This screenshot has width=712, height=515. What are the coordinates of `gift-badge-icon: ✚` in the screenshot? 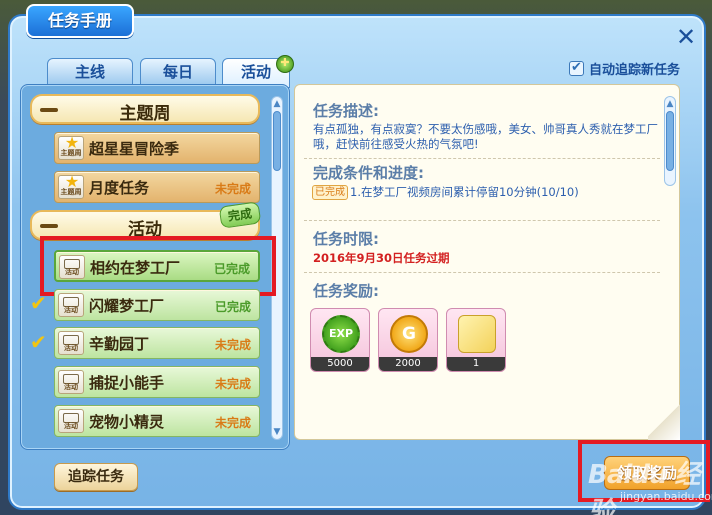 It's located at (285, 64).